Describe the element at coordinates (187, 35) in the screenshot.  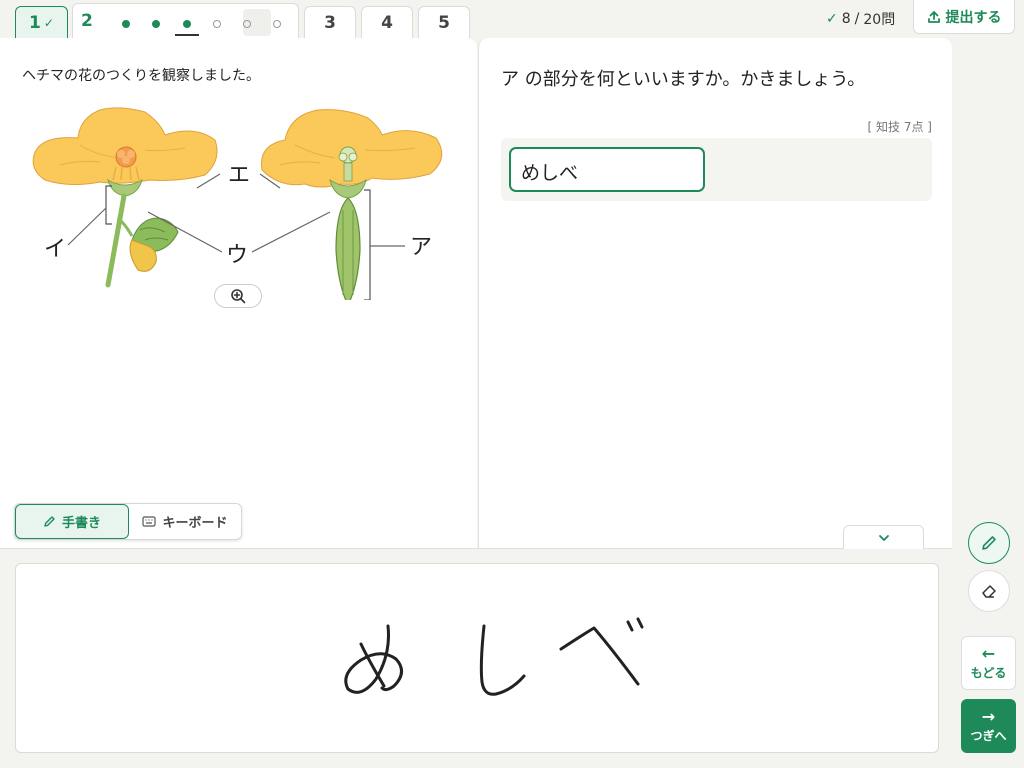
I see `current-subquestion-underline` at that location.